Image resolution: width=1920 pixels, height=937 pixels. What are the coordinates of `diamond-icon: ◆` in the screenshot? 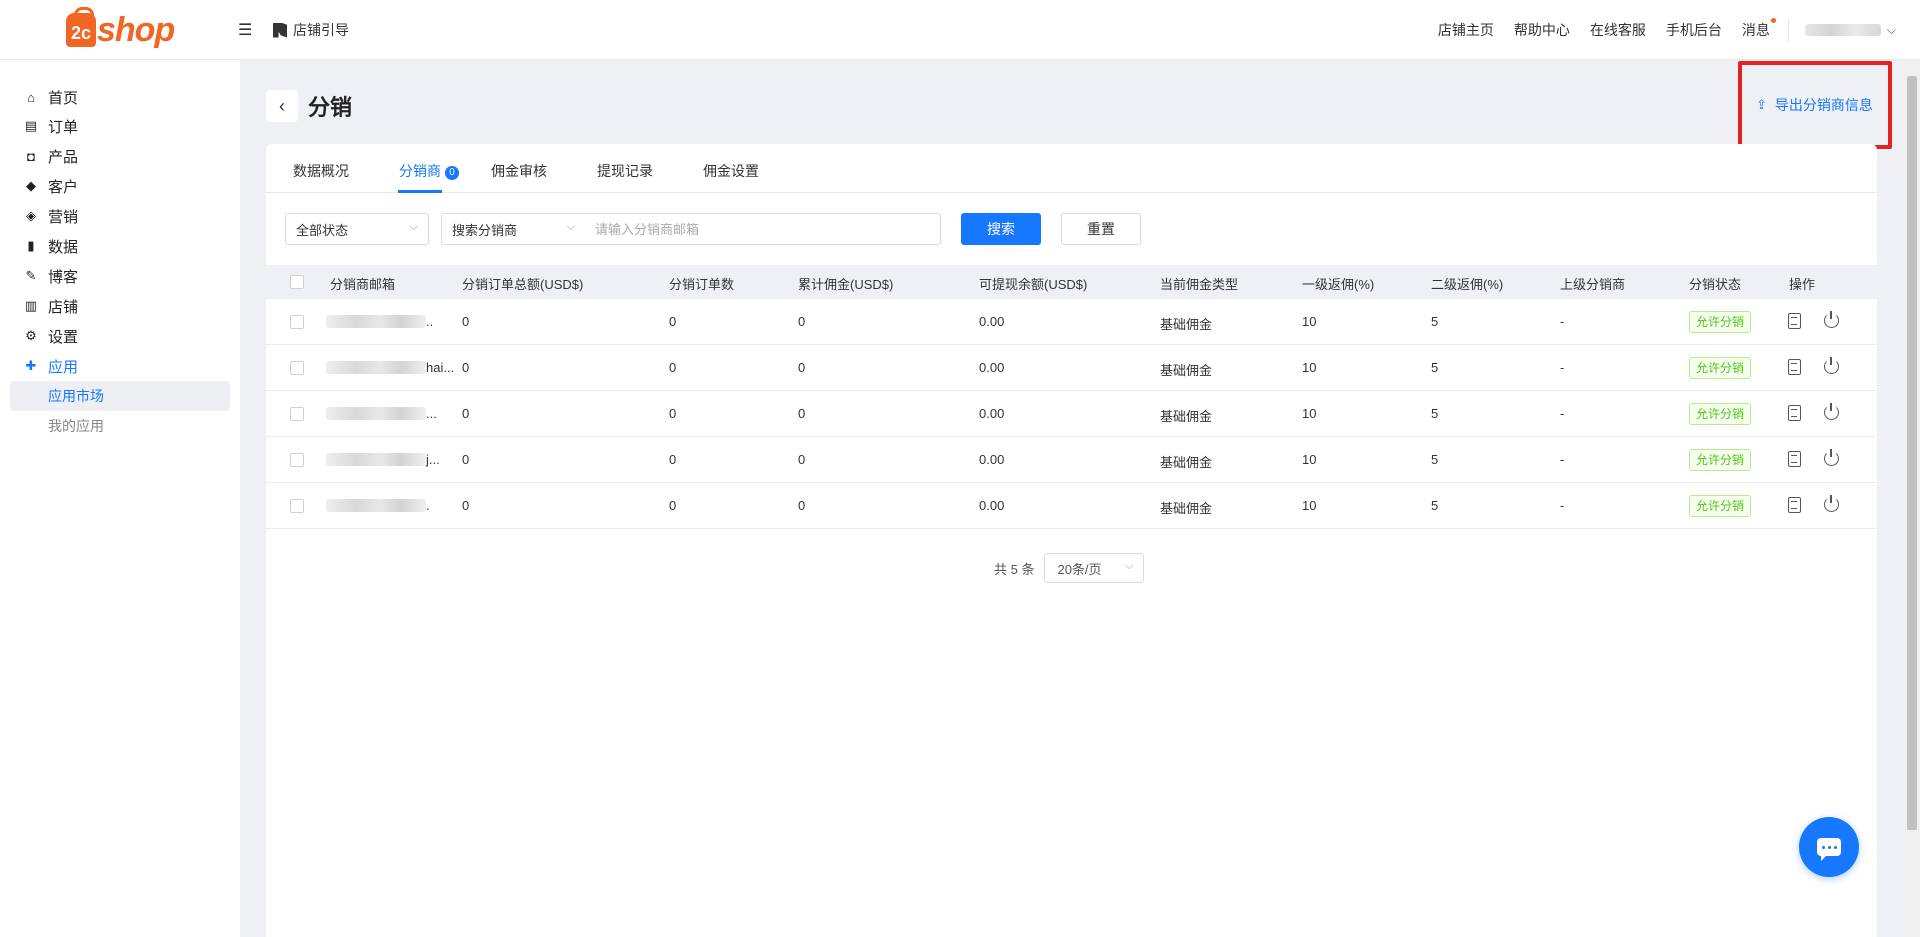 It's located at (31, 185).